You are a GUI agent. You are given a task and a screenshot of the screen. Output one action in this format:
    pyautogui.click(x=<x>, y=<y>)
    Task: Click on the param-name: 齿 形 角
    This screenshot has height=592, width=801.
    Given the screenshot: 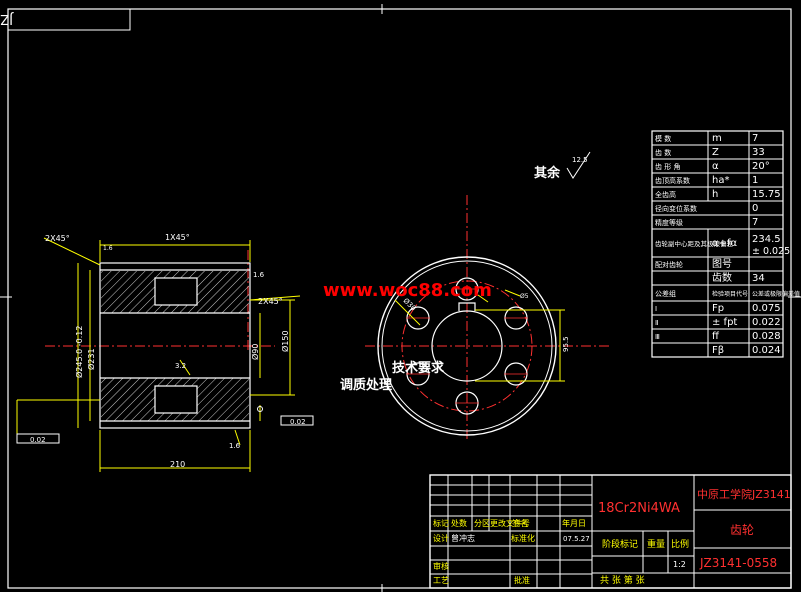 What is the action you would take?
    pyautogui.click(x=667, y=166)
    